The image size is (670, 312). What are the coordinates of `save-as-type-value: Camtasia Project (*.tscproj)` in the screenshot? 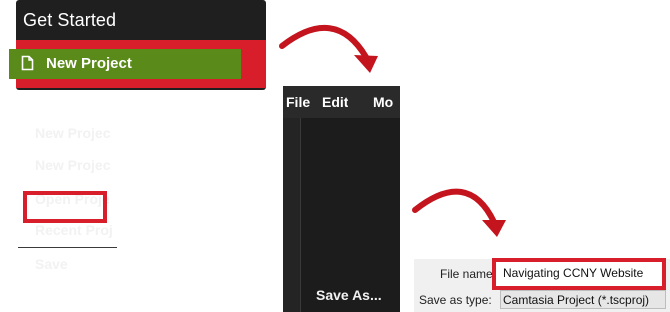 It's located at (576, 300).